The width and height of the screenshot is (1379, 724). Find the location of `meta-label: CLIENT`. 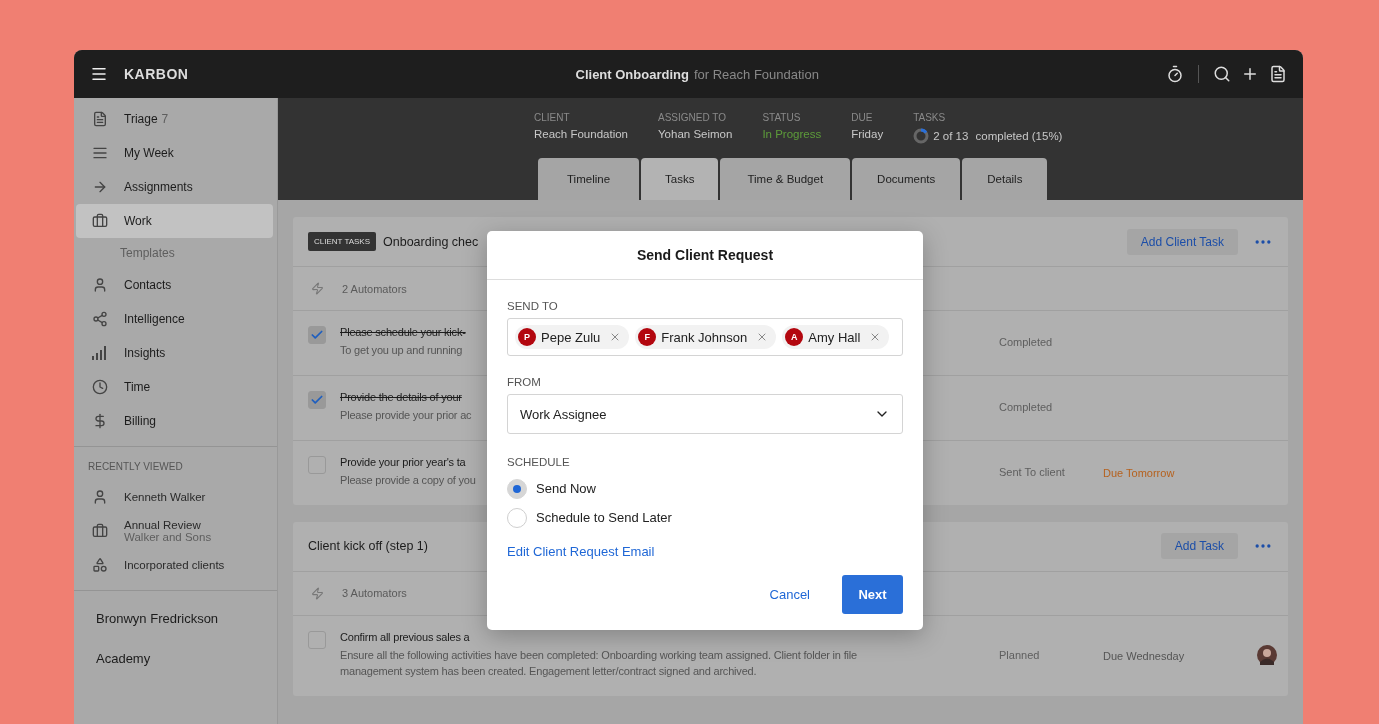

meta-label: CLIENT is located at coordinates (552, 117).